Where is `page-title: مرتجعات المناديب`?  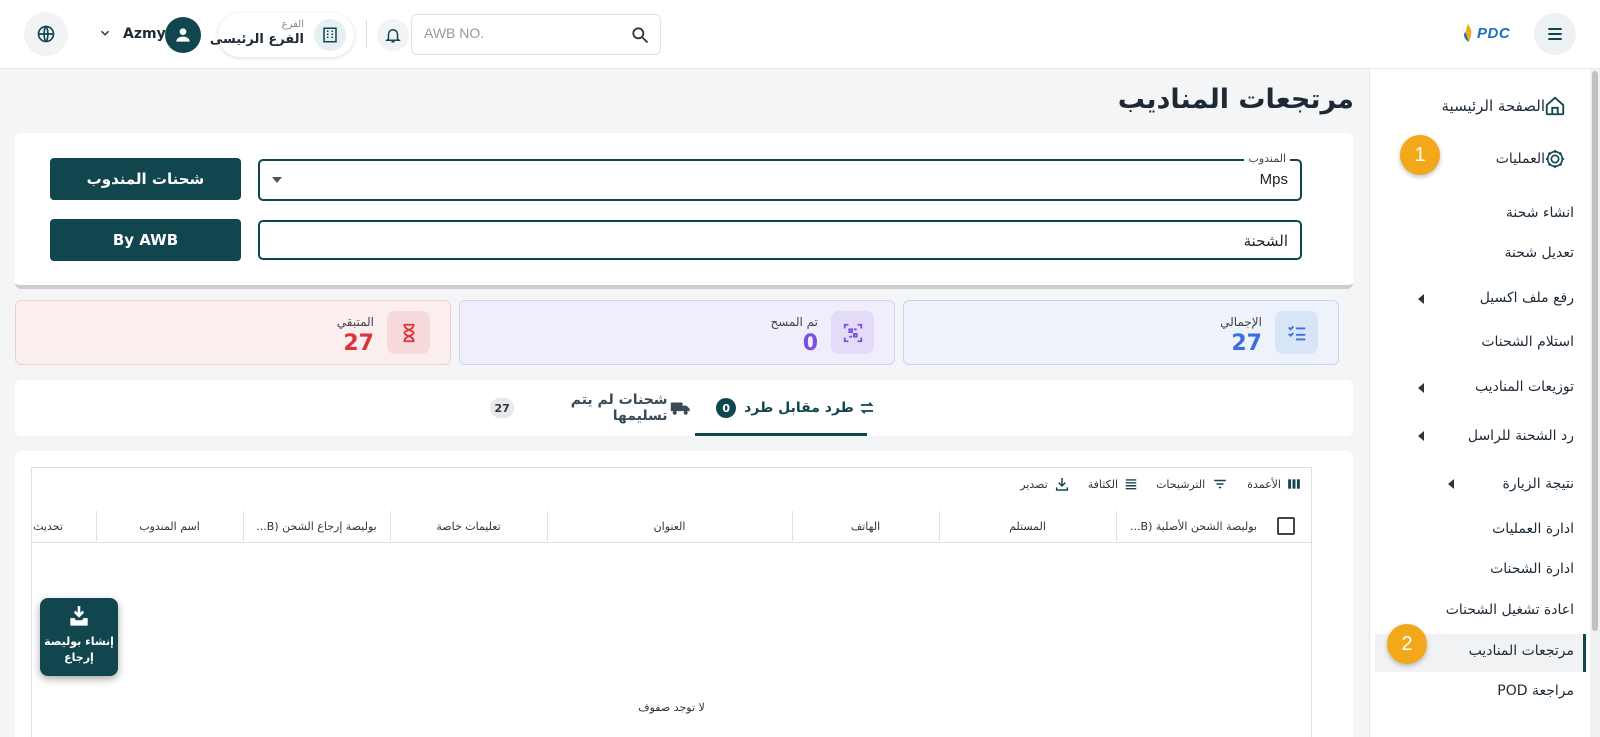
page-title: مرتجعات المناديب is located at coordinates (1235, 99).